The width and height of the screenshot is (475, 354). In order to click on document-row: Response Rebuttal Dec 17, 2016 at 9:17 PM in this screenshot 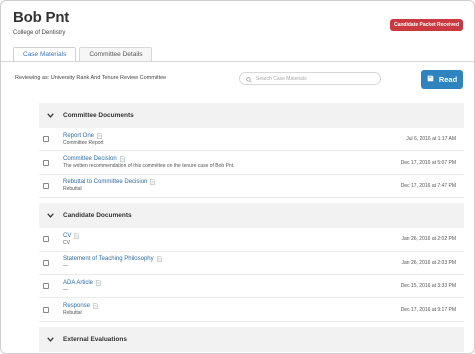, I will do `click(251, 310)`.